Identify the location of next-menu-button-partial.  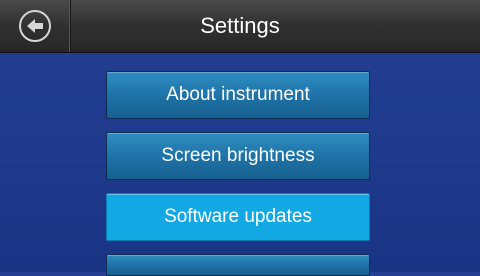
(238, 265).